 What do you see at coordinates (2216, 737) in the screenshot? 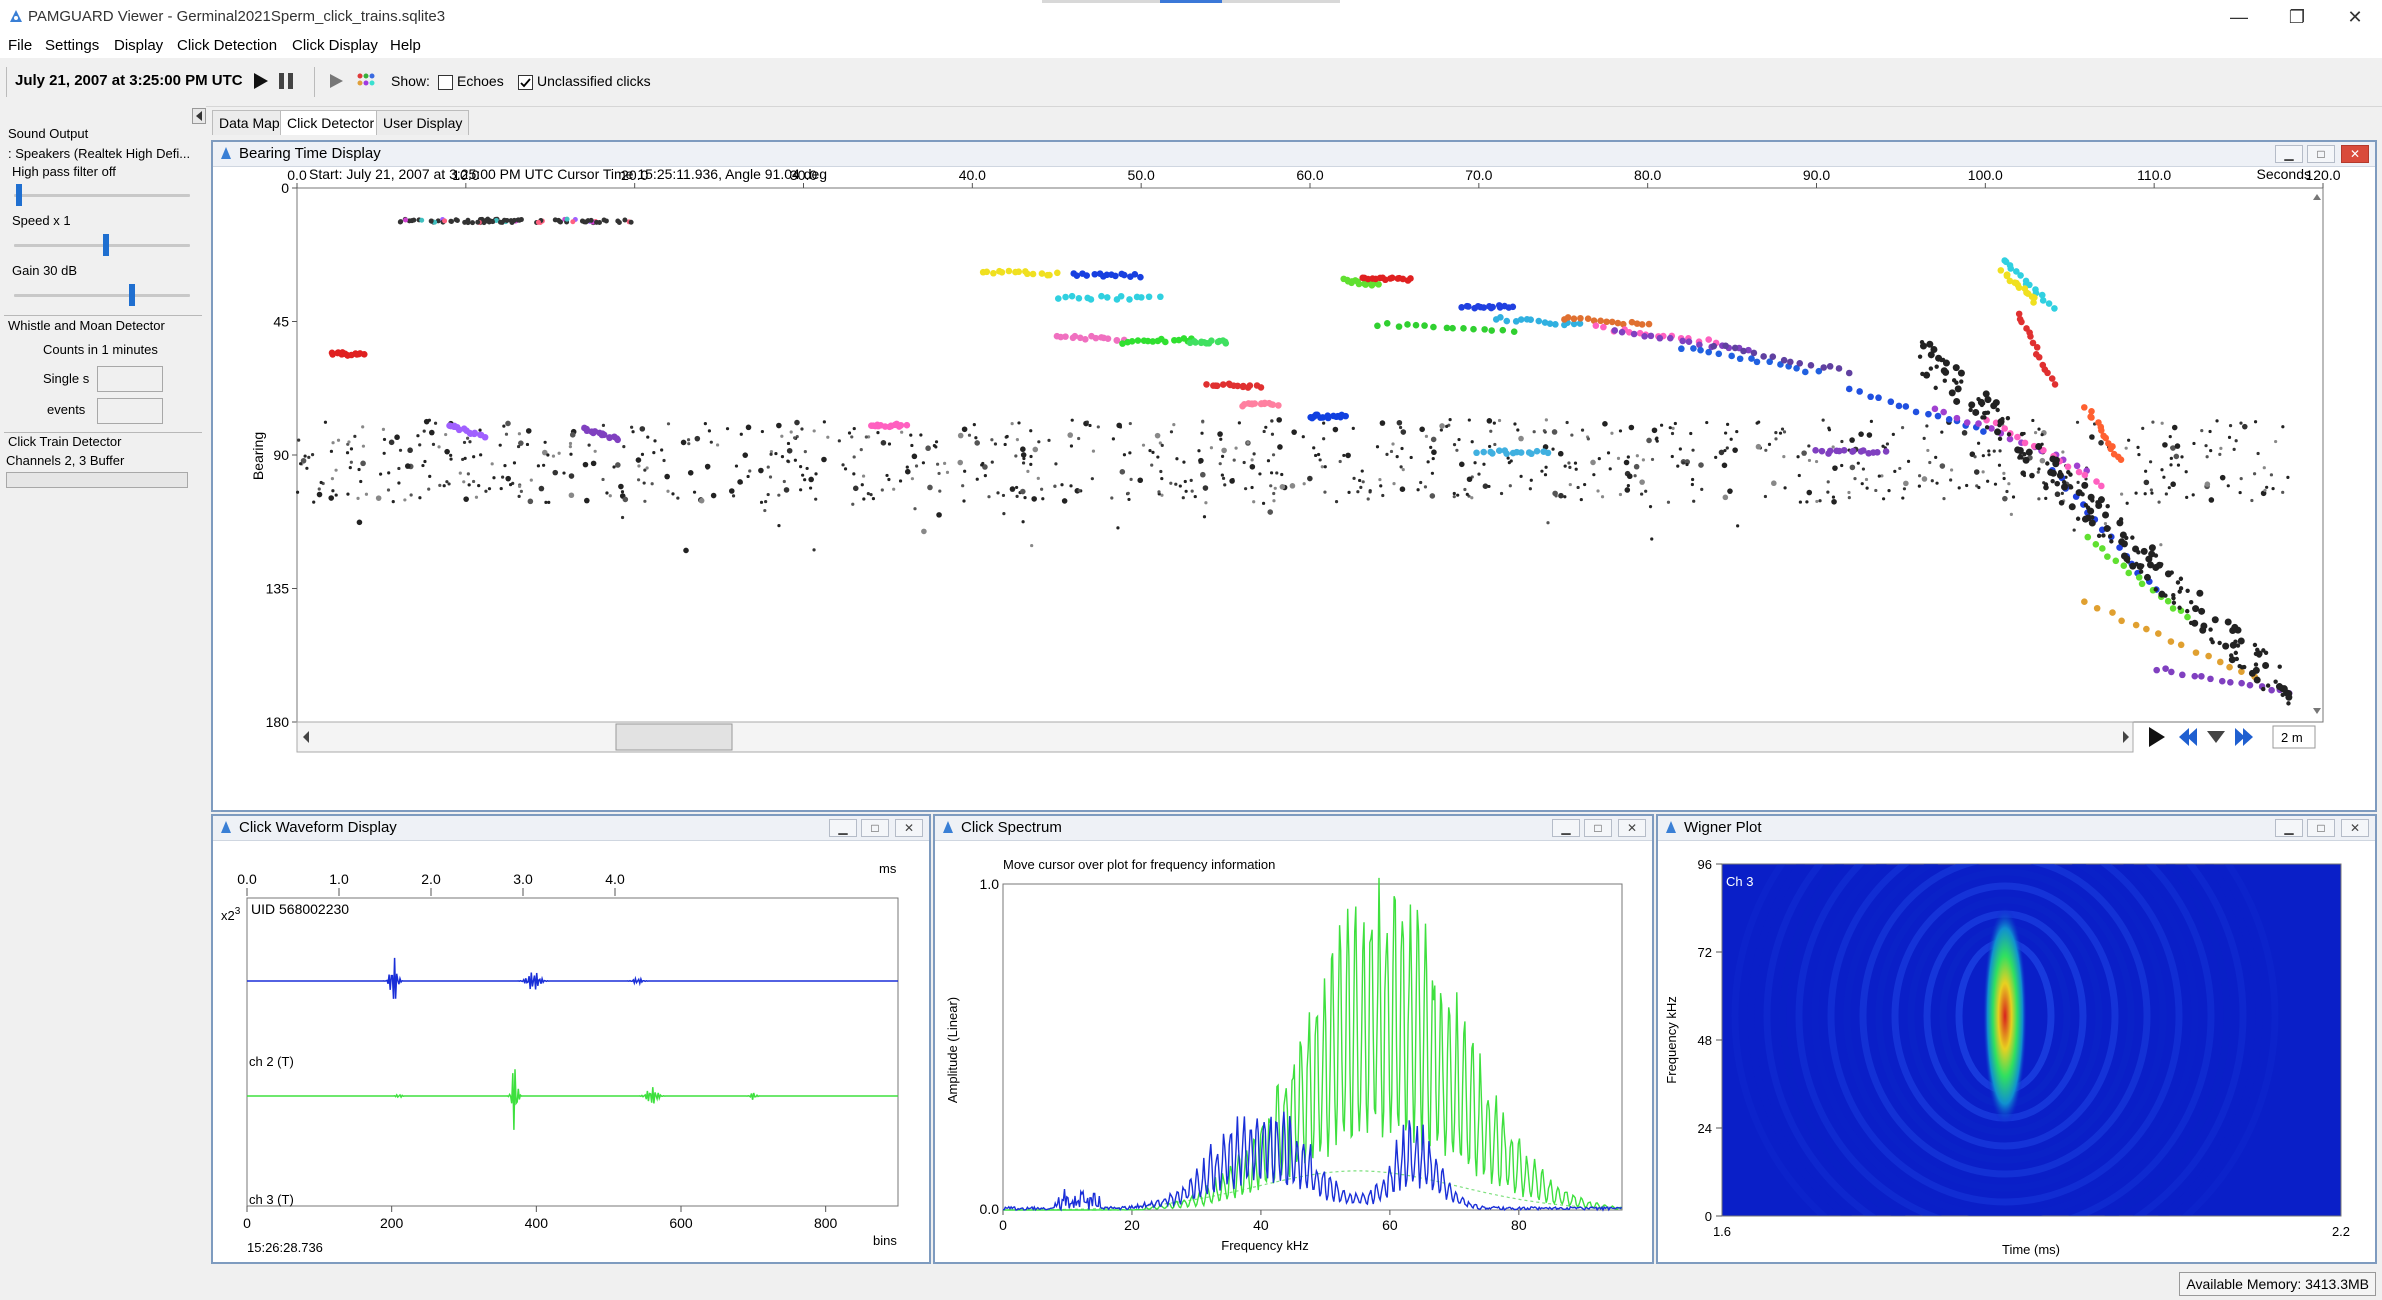
I see `dropdown-icon` at bounding box center [2216, 737].